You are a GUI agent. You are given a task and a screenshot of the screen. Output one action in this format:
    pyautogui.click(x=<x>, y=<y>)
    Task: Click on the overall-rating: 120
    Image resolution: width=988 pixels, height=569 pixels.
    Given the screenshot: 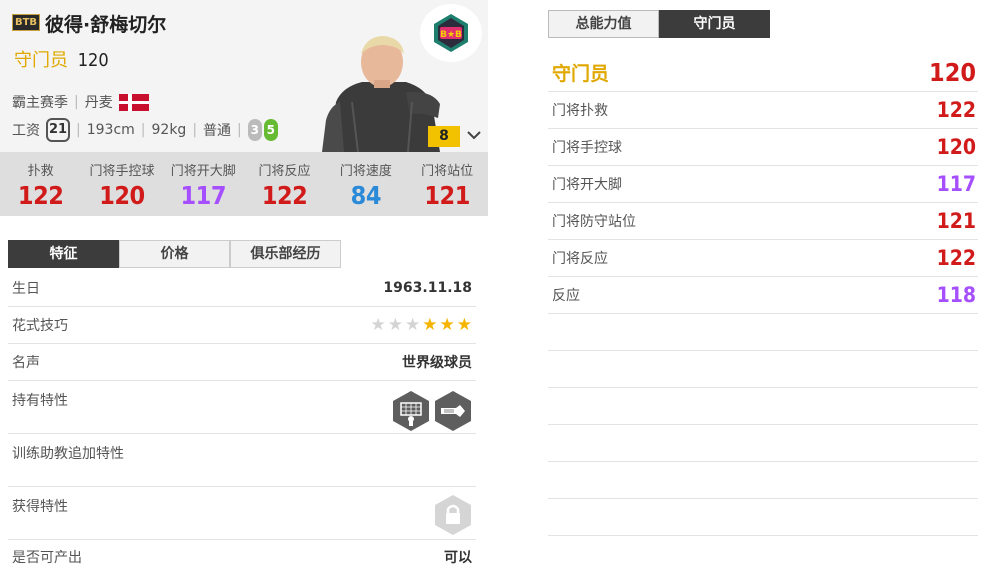 What is the action you would take?
    pyautogui.click(x=93, y=60)
    